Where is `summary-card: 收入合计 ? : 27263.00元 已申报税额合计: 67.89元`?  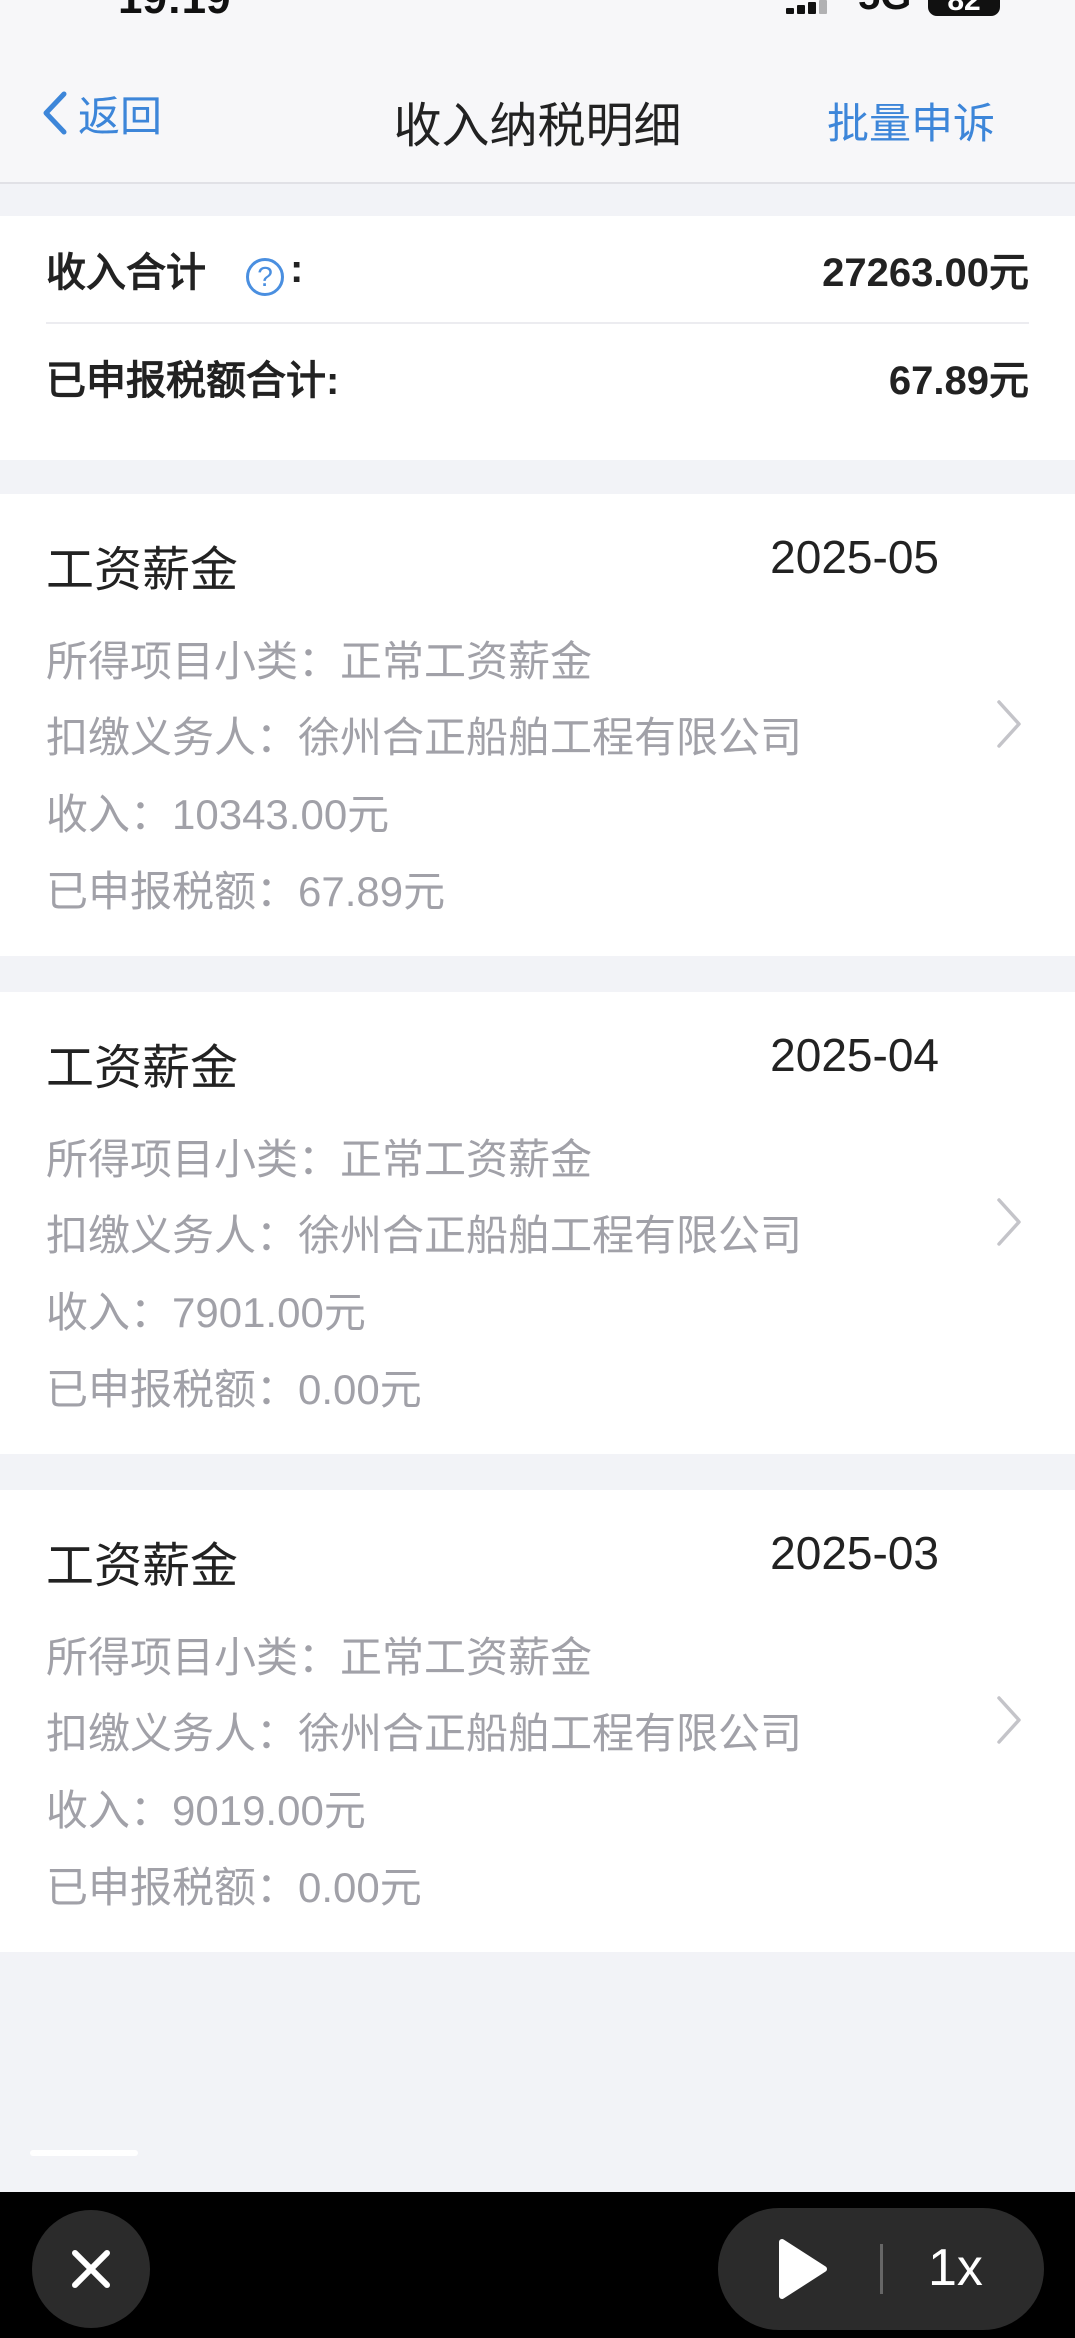 summary-card: 收入合计 ? : 27263.00元 已申报税额合计: 67.89元 is located at coordinates (537, 338).